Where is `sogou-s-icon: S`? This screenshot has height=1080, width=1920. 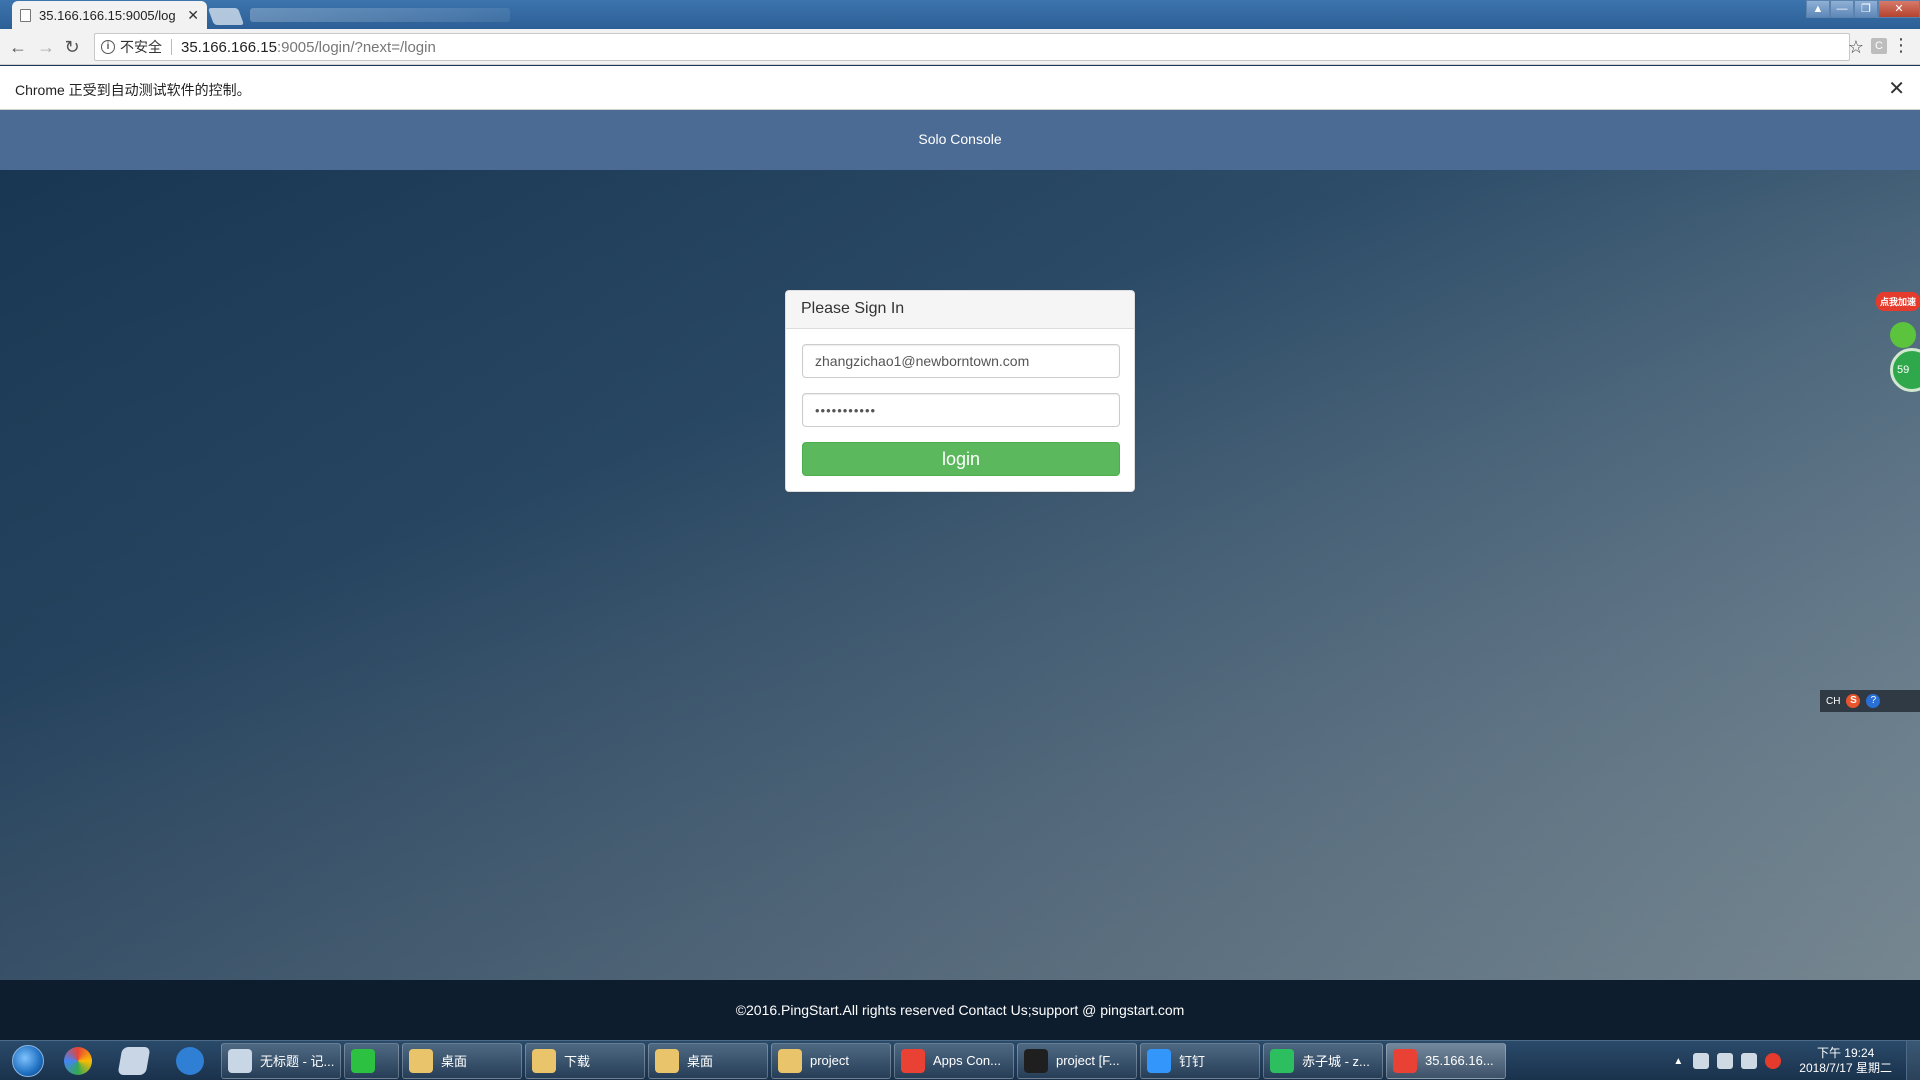 sogou-s-icon: S is located at coordinates (1853, 701).